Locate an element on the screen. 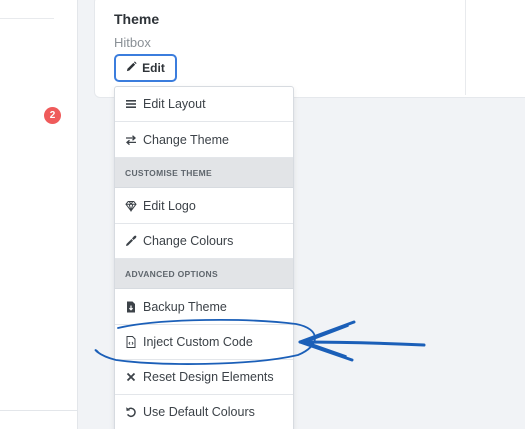 Image resolution: width=525 pixels, height=429 pixels. menu-item-label: Backup Theme is located at coordinates (185, 306).